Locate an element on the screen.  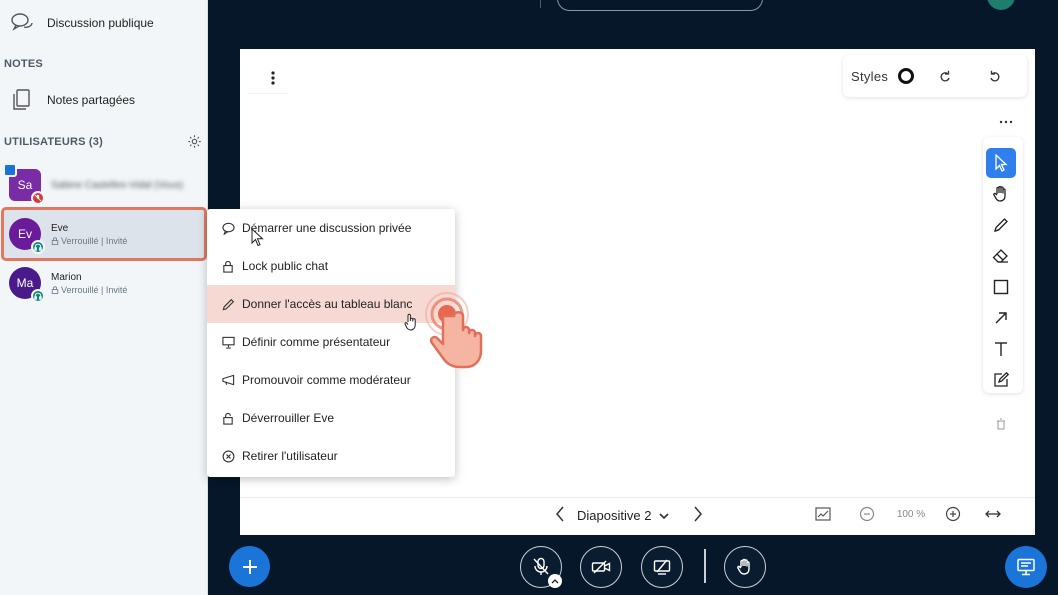
stroke-style-circle-icon is located at coordinates (906, 76).